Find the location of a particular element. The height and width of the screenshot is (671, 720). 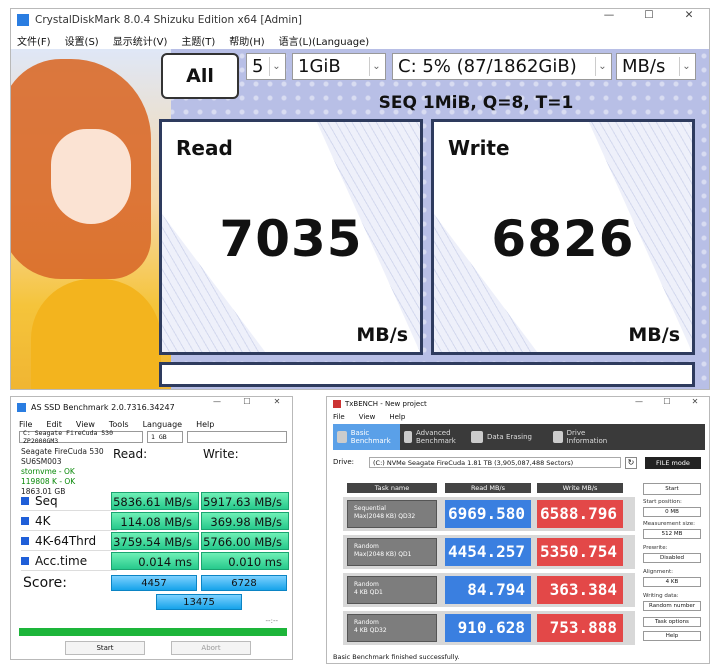

progress-bar is located at coordinates (153, 632).